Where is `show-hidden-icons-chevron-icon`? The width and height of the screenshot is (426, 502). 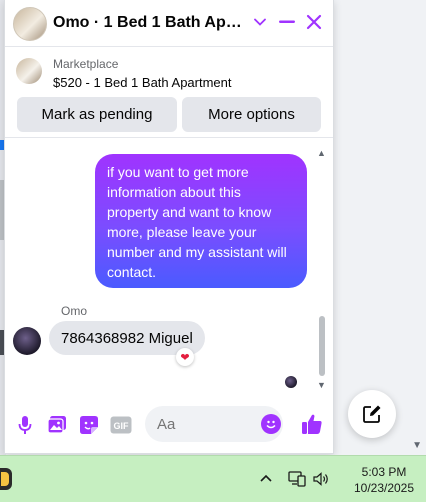 show-hidden-icons-chevron-icon is located at coordinates (266, 478).